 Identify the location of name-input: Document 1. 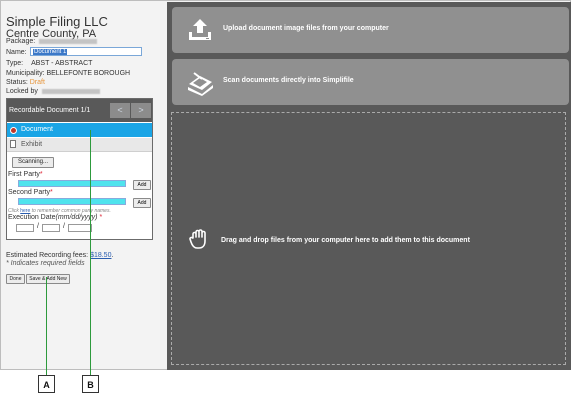
(86, 51).